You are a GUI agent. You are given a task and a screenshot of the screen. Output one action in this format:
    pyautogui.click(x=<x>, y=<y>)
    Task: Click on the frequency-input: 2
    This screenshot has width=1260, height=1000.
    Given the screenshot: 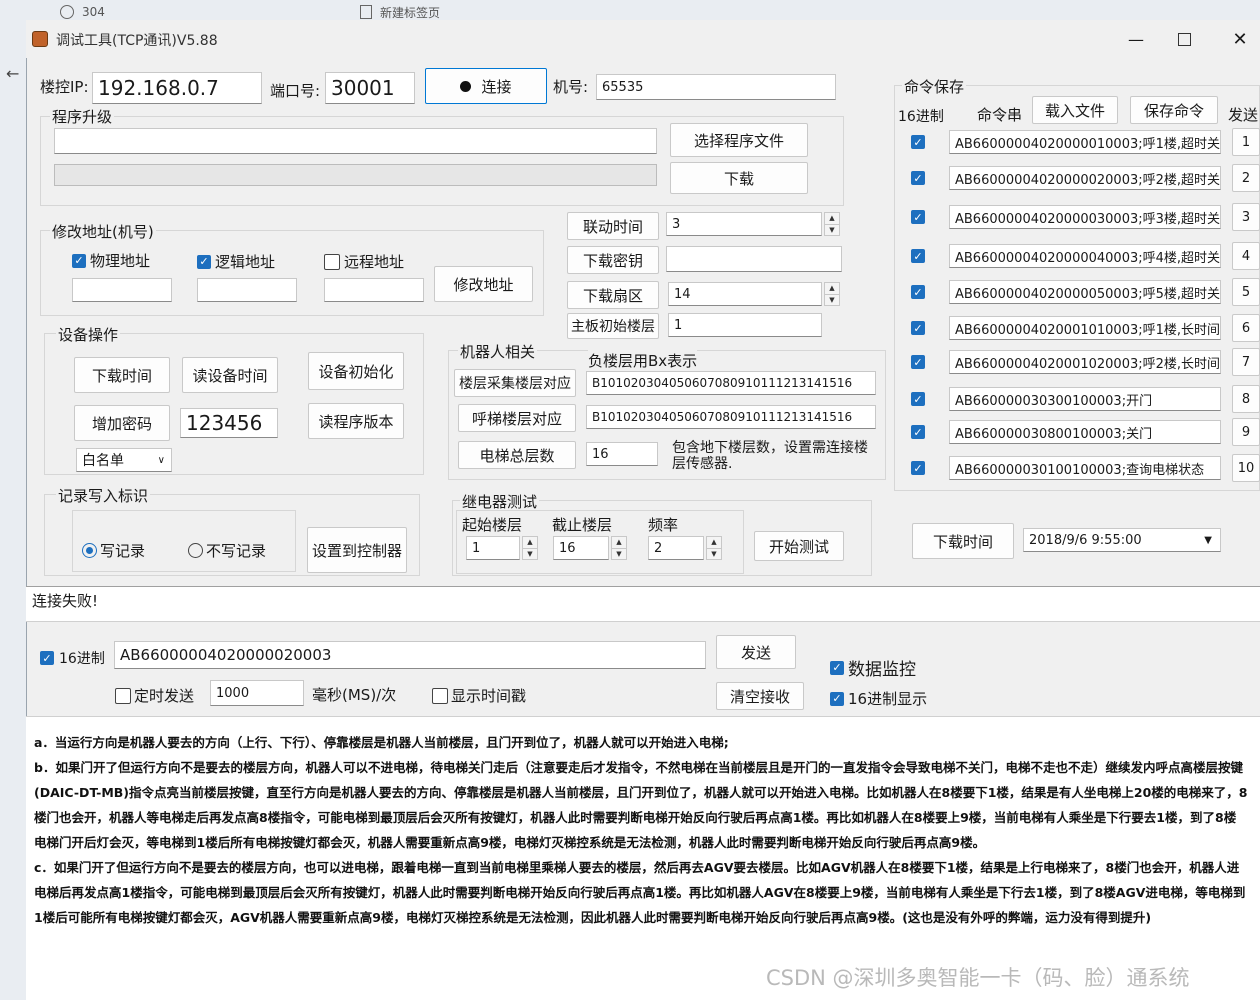 What is the action you would take?
    pyautogui.click(x=676, y=548)
    